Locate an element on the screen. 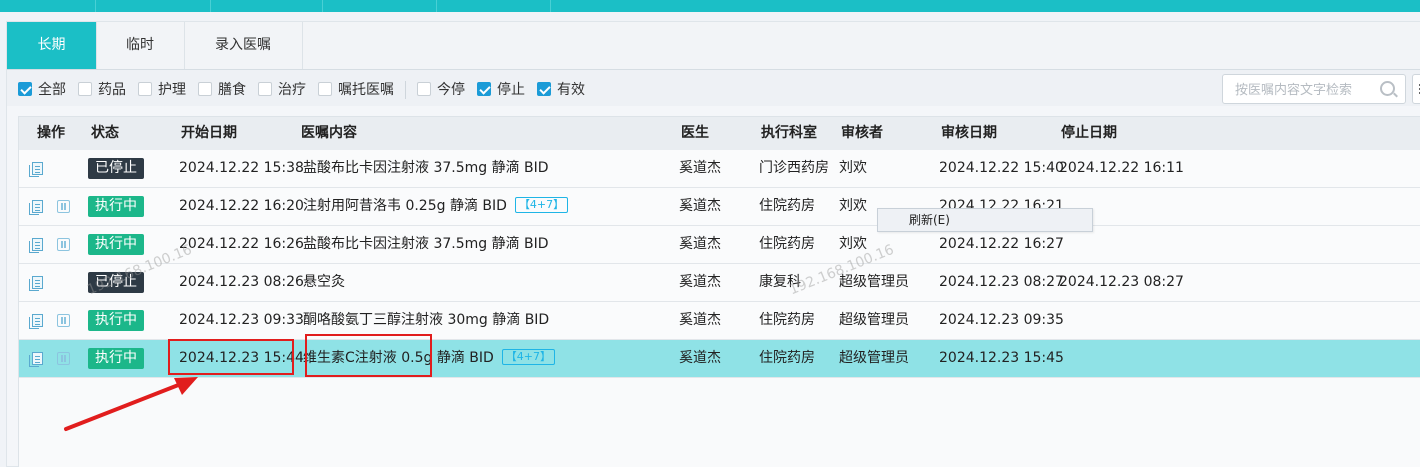 Image resolution: width=1420 pixels, height=467 pixels. filter-treatment-checkbox: 治疗 is located at coordinates (282, 89).